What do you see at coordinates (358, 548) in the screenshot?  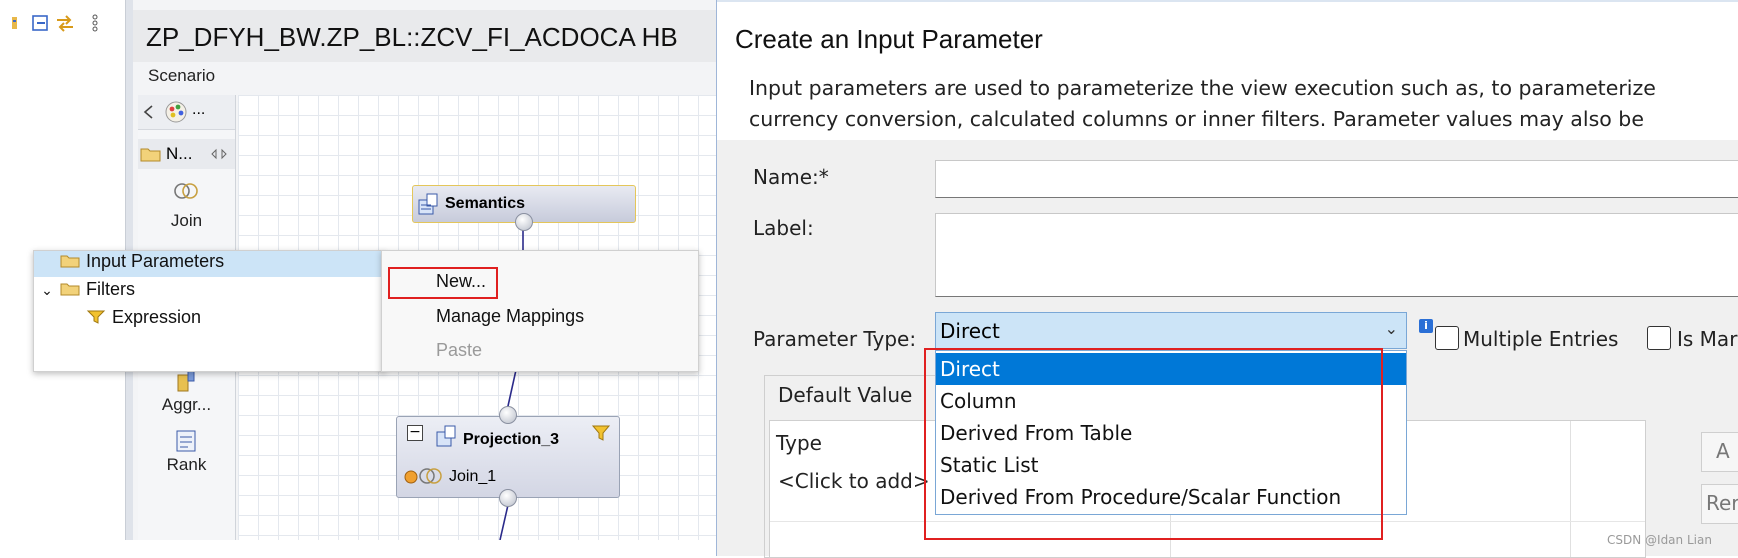 I see `bottom-strip` at bounding box center [358, 548].